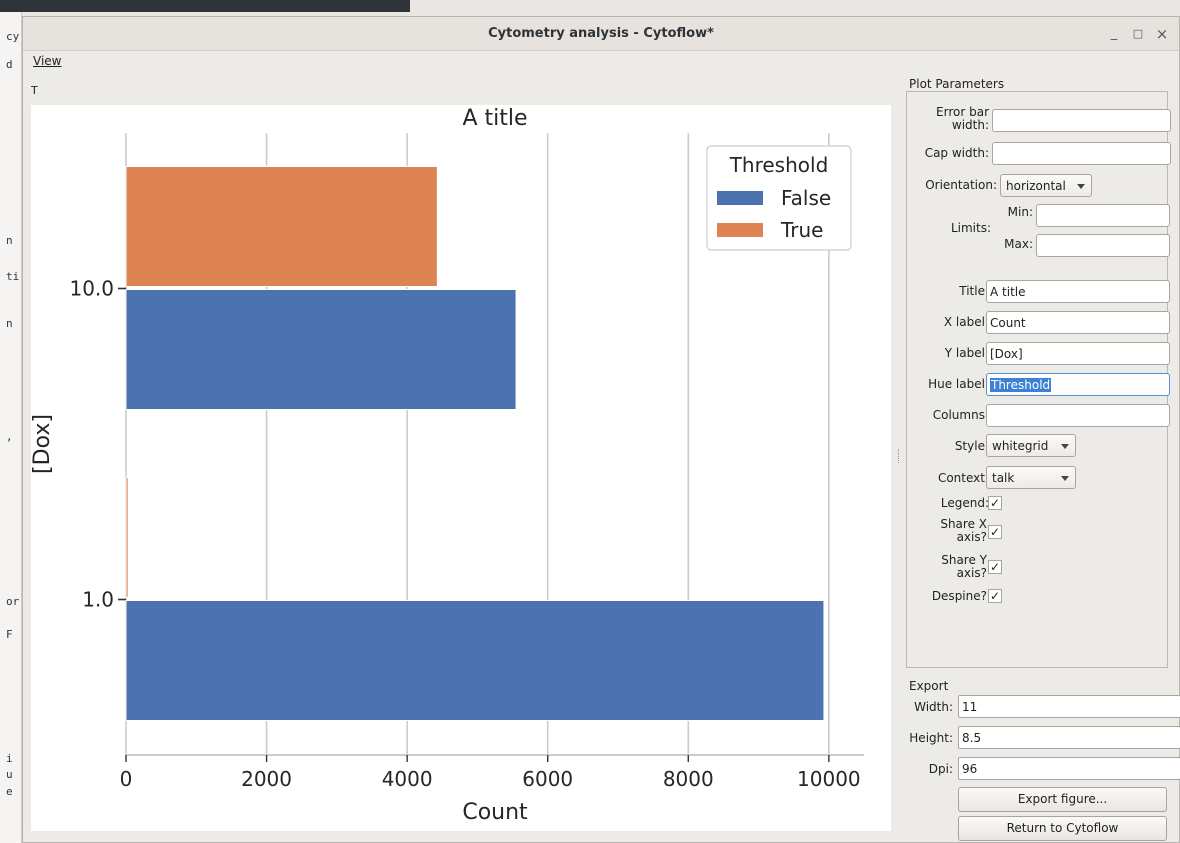 The width and height of the screenshot is (1180, 843). What do you see at coordinates (1062, 828) in the screenshot?
I see `return-to-cytoflow-button: Return to Cytoflow` at bounding box center [1062, 828].